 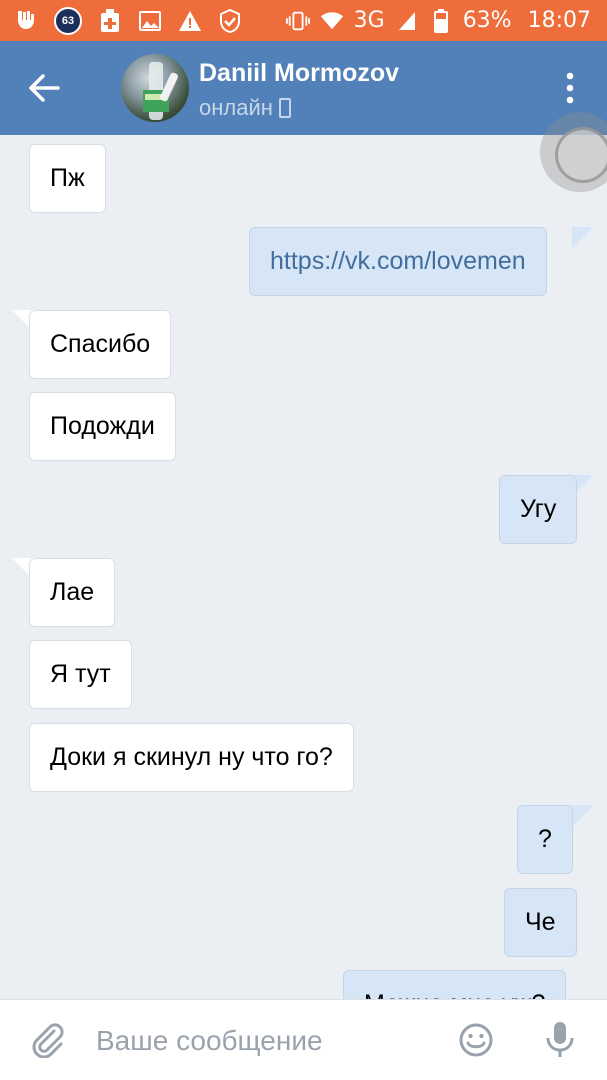 I want to click on message-bubble-out: ?, so click(x=545, y=839).